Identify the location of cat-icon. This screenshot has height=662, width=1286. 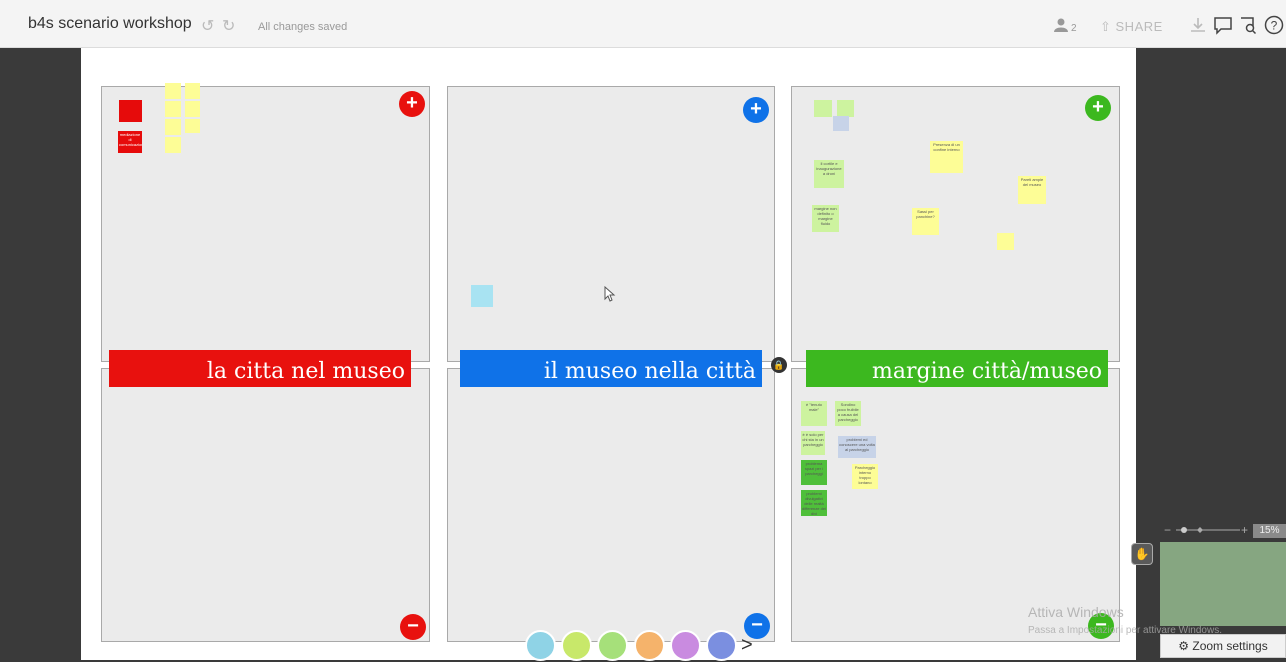
(649, 645).